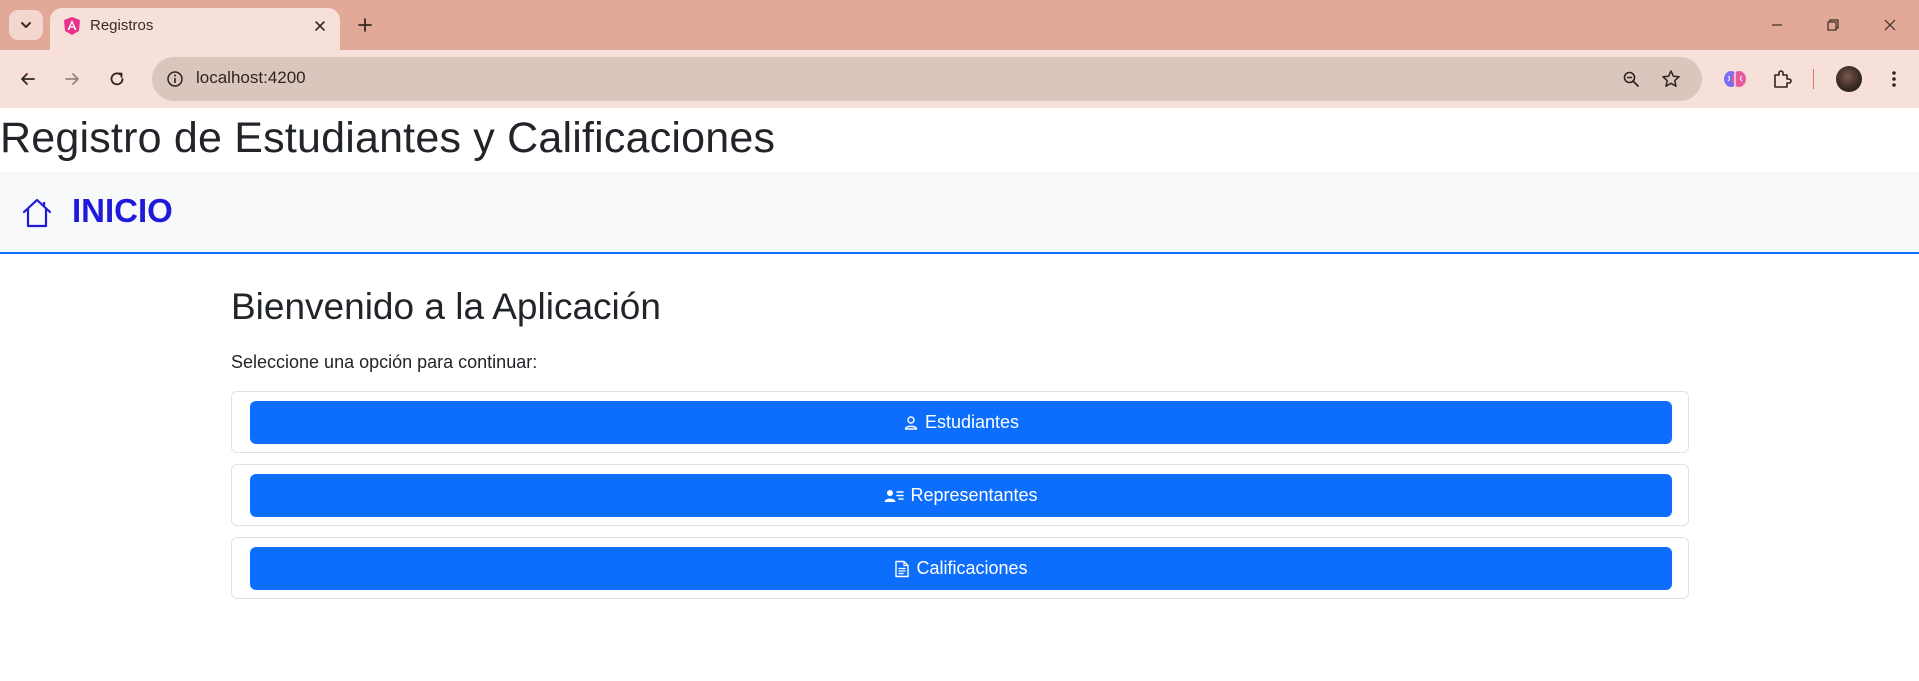 The image size is (1919, 681). What do you see at coordinates (384, 362) in the screenshot?
I see `instruction-text: Seleccione una opción para continuar:` at bounding box center [384, 362].